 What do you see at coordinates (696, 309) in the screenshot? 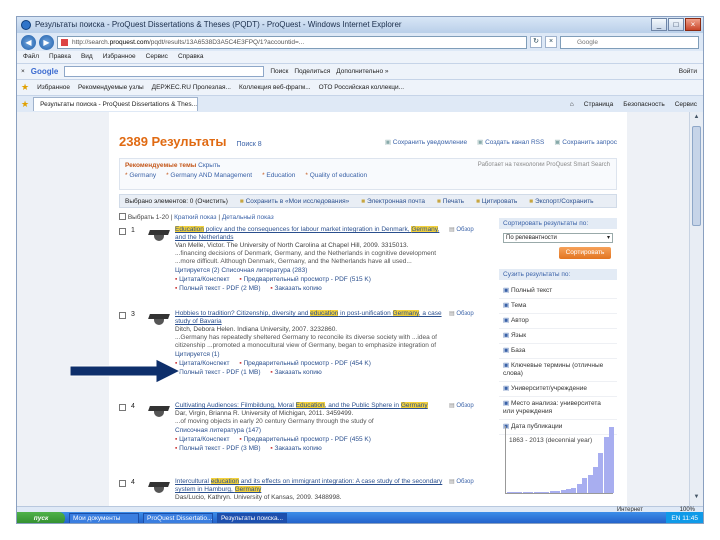
I see `vertical-scrollbar: ▲ ▼` at bounding box center [696, 309].